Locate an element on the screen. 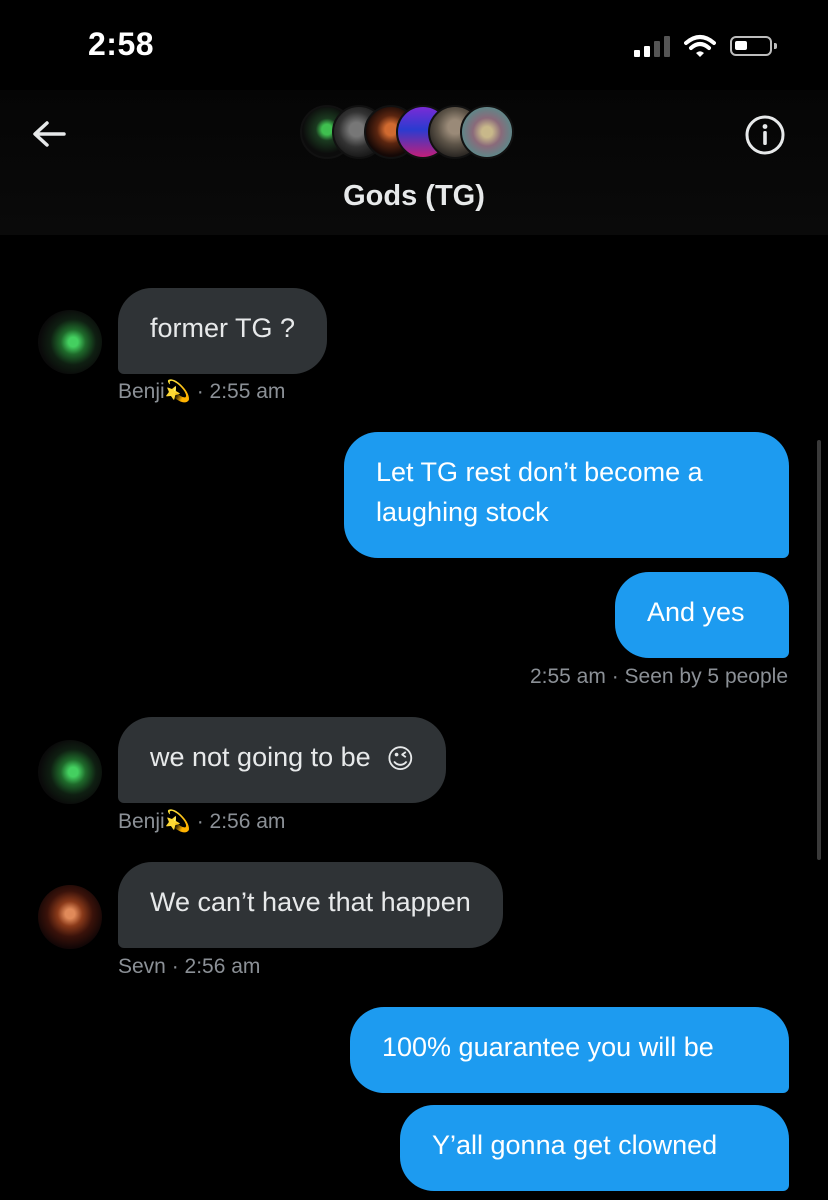  group-avatars is located at coordinates (415, 133).